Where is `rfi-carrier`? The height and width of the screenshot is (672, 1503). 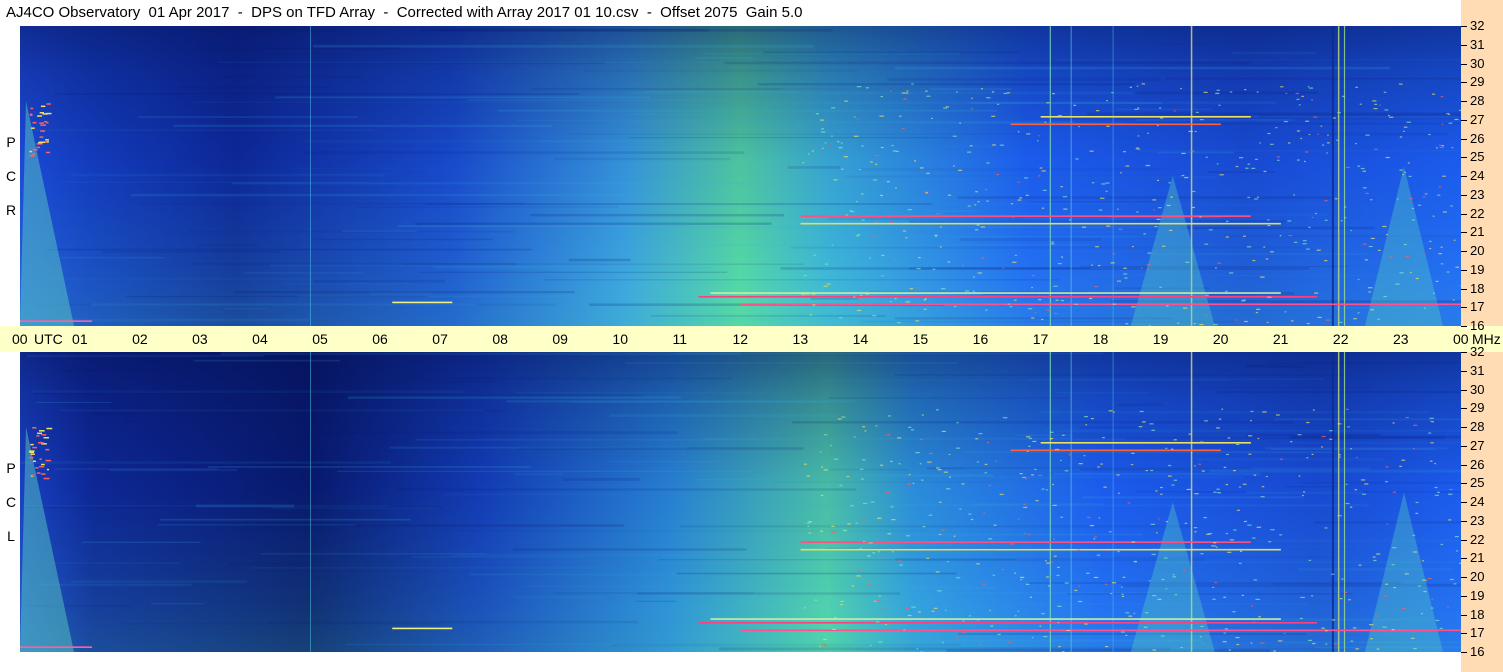 rfi-carrier is located at coordinates (1025, 216).